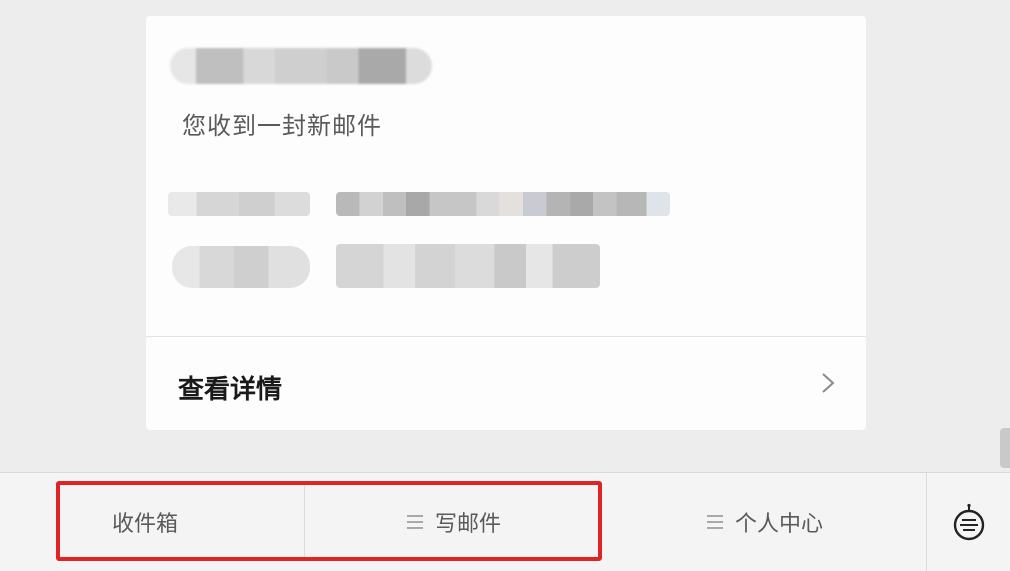 This screenshot has width=1010, height=571. I want to click on new-mail-notice: 您收到一封新邮件, so click(282, 126).